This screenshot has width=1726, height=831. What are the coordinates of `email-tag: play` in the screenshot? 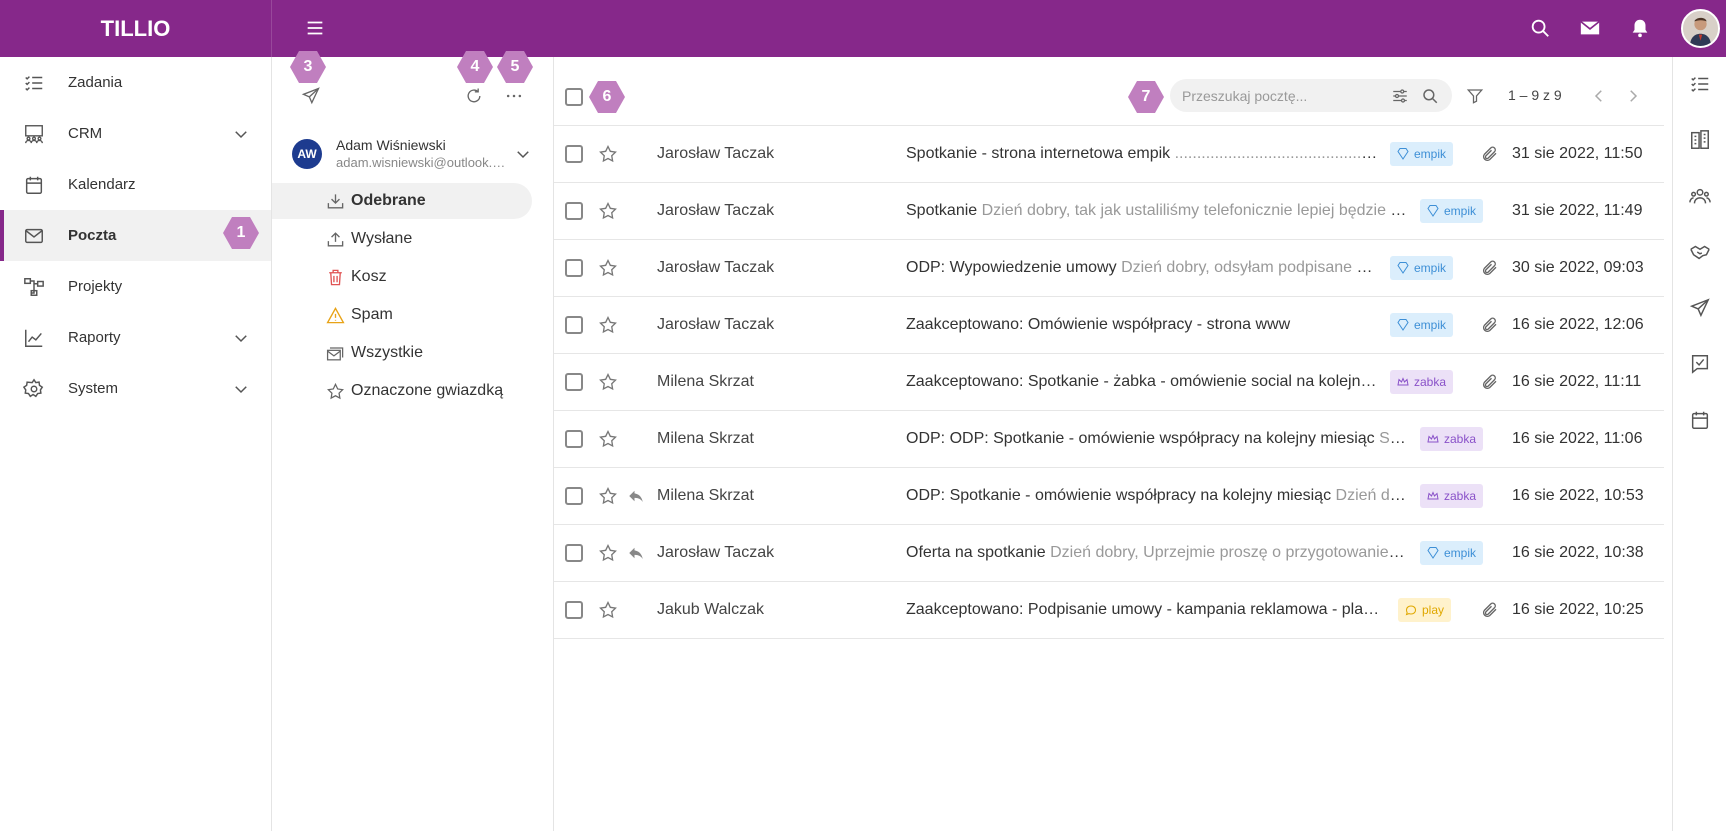 It's located at (1425, 610).